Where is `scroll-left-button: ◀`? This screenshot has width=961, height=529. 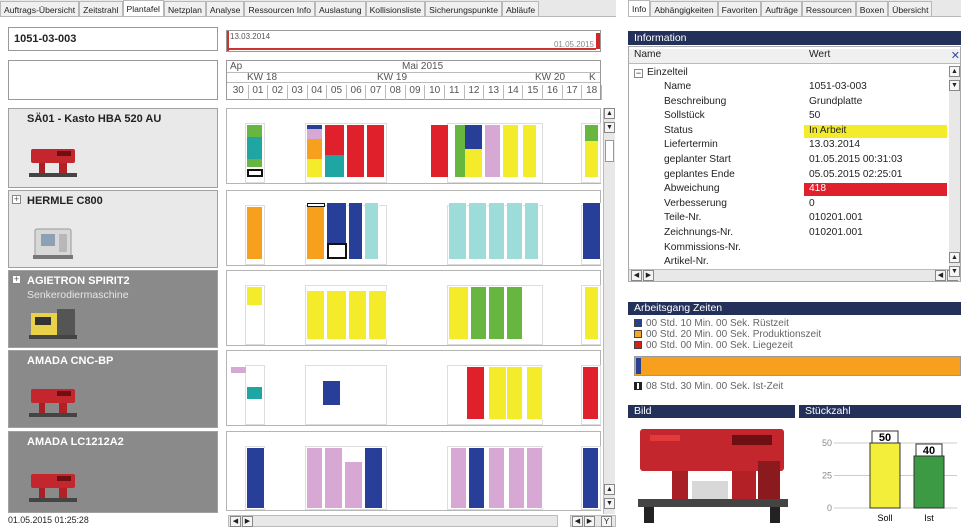
scroll-left-button: ◀ is located at coordinates (235, 521).